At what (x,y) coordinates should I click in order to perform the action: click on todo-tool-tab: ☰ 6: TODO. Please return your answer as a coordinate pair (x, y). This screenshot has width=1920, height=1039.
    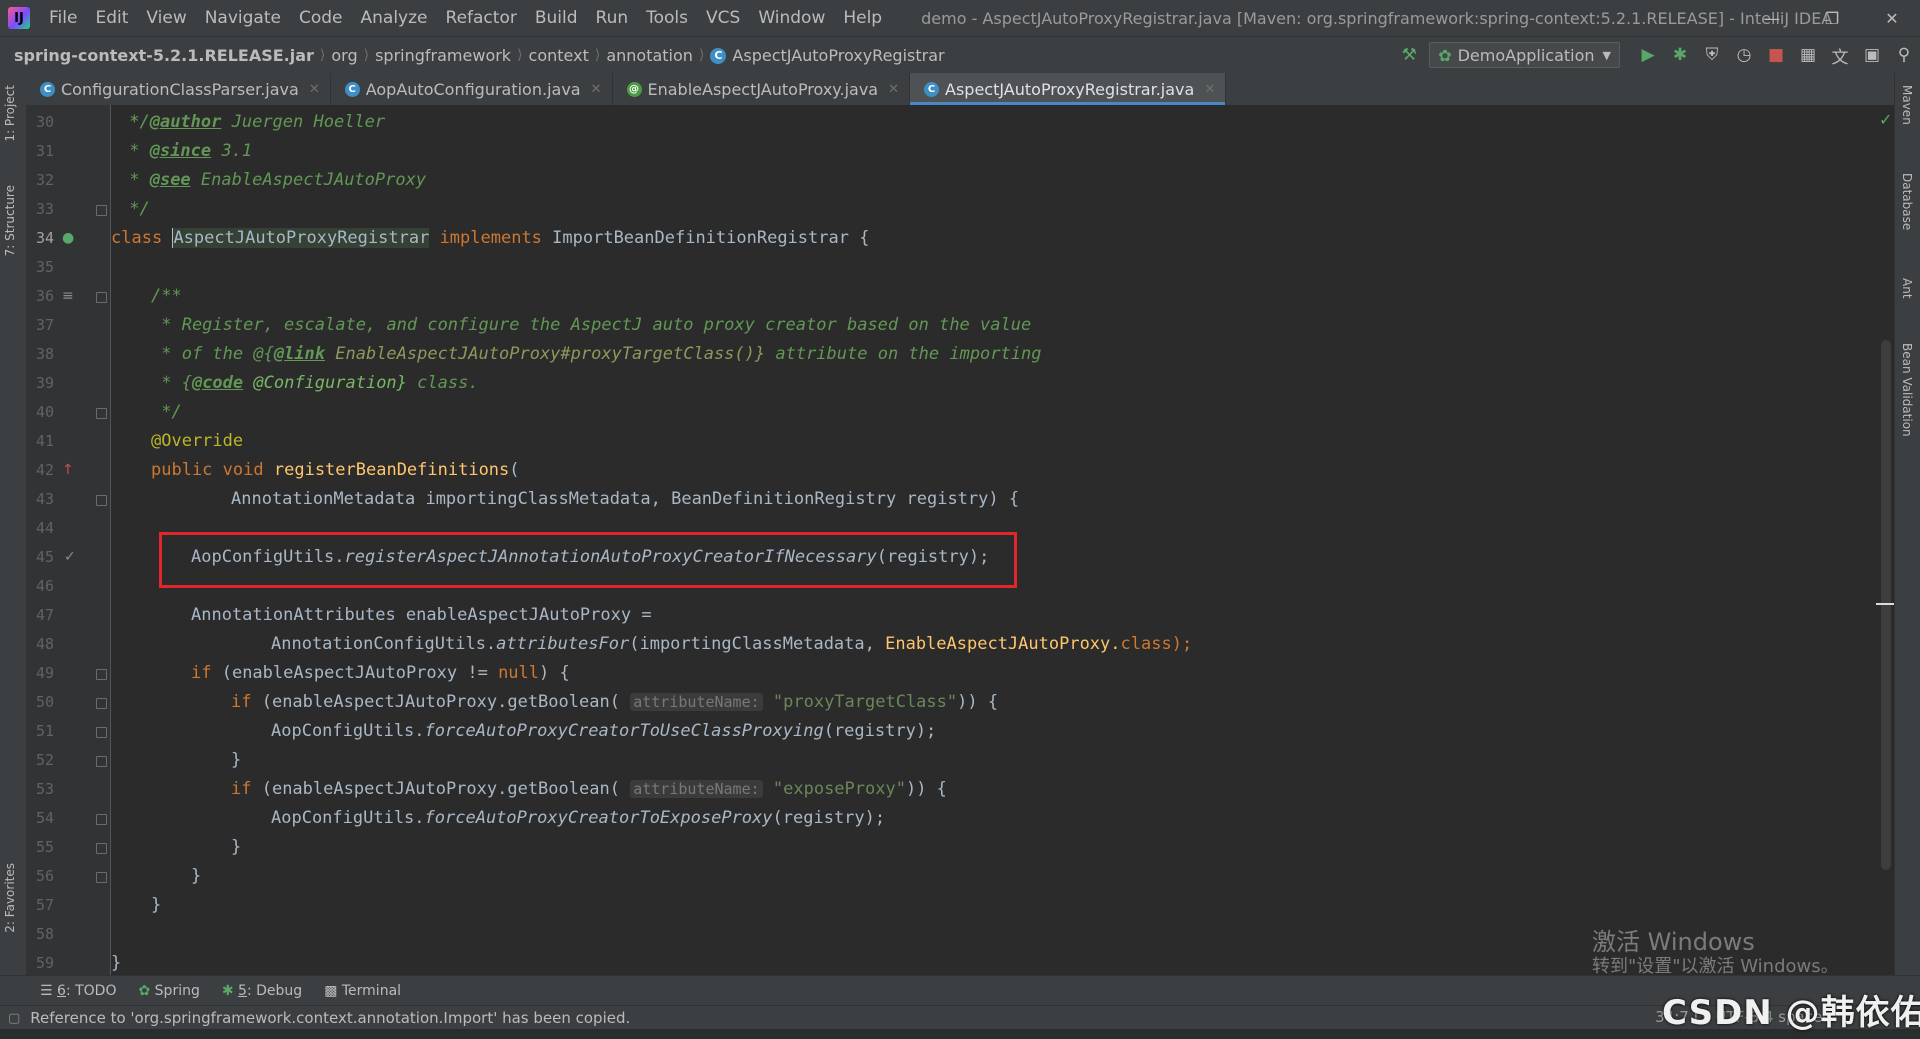
    Looking at the image, I should click on (78, 991).